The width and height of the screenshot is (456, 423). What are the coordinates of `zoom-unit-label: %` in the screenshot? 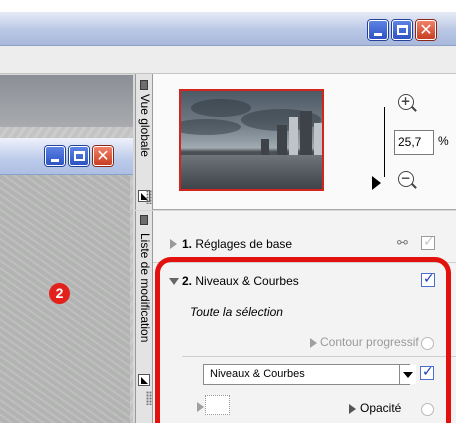 It's located at (443, 141).